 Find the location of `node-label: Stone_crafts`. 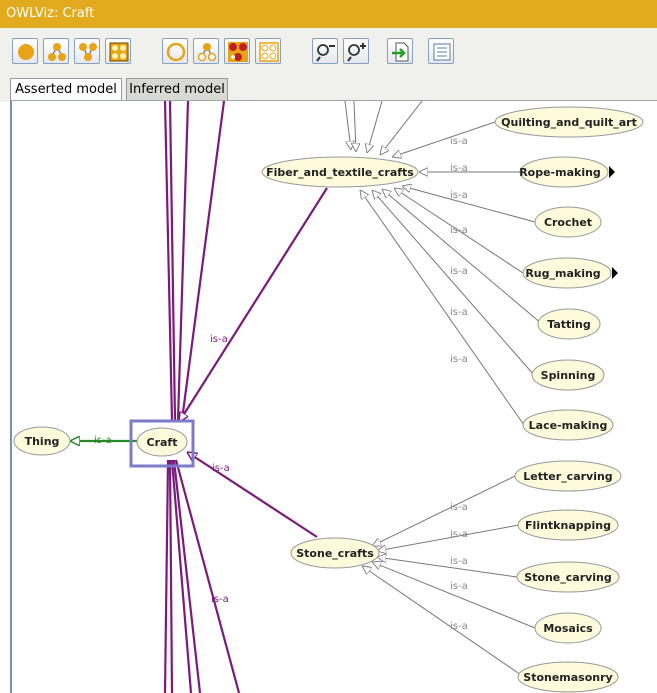

node-label: Stone_crafts is located at coordinates (335, 553).